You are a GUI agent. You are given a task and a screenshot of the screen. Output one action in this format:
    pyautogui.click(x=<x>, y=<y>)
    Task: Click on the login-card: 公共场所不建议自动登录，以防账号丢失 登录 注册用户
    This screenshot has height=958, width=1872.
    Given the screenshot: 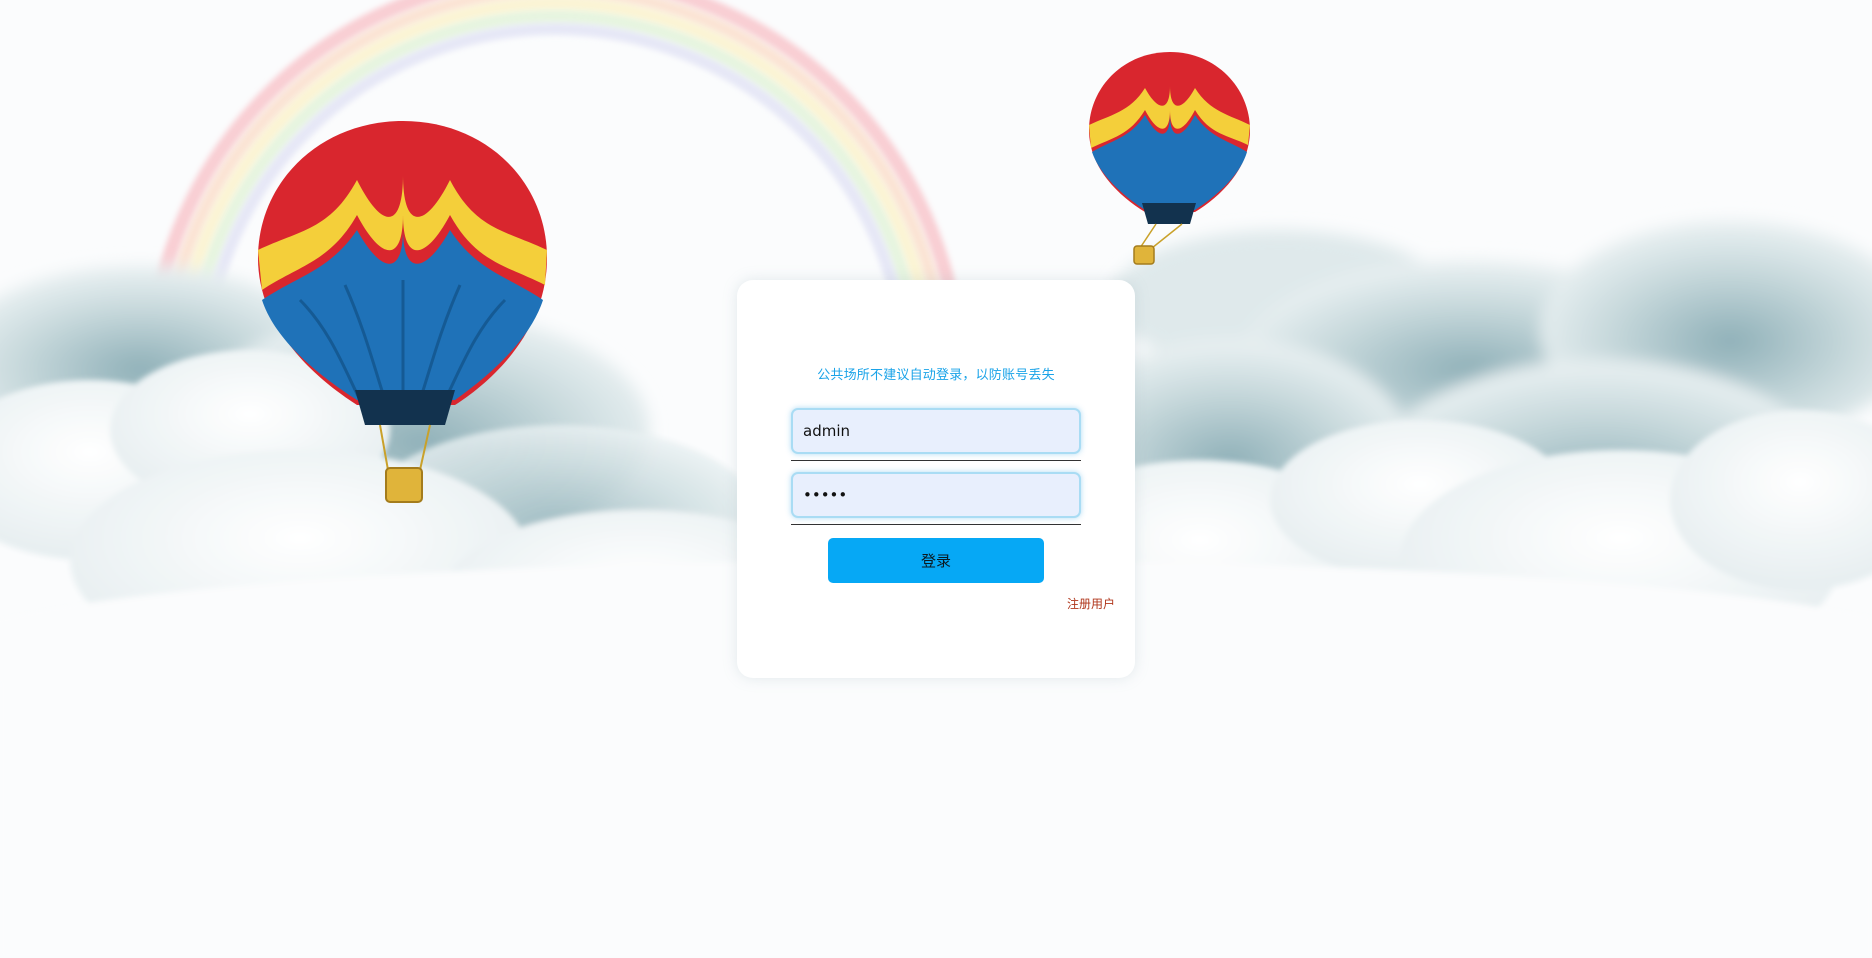 What is the action you would take?
    pyautogui.click(x=936, y=479)
    